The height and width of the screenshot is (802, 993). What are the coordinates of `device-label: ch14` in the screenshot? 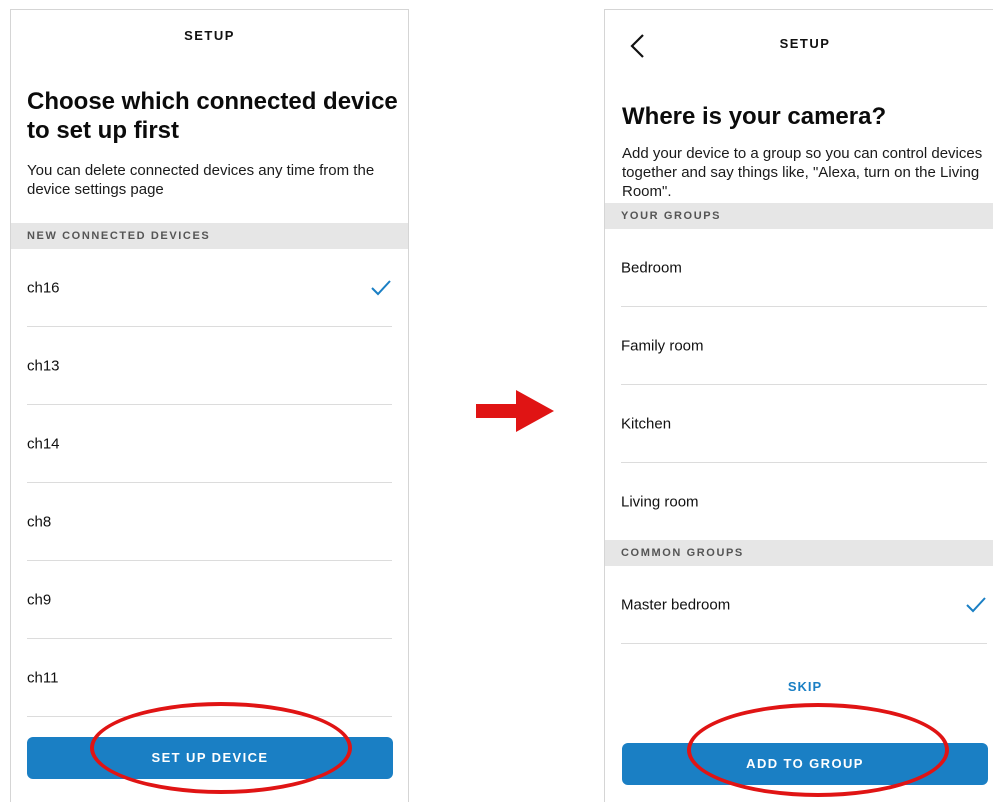 It's located at (43, 443).